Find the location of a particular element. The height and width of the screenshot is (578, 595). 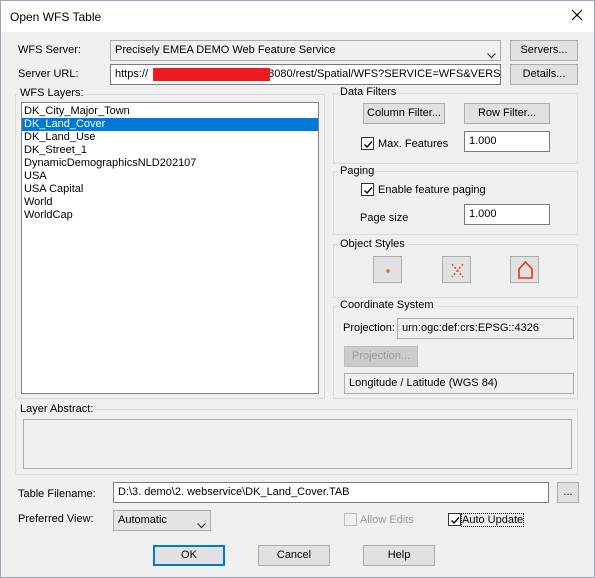

wfs-server-label: WFS Server: is located at coordinates (49, 50).